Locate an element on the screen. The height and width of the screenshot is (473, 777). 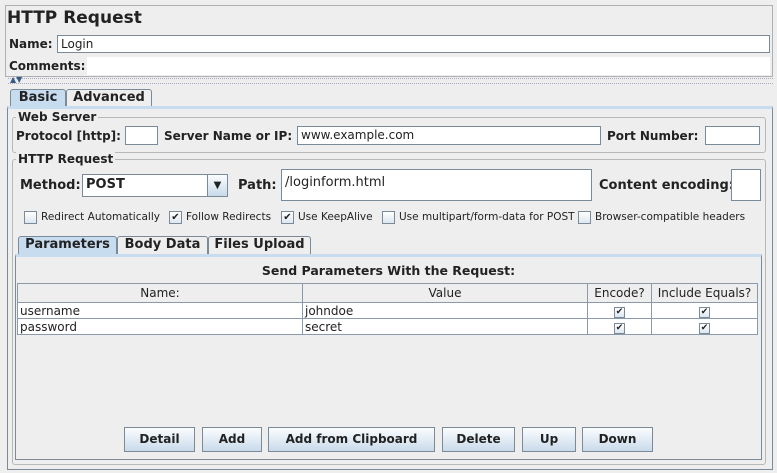
name-input: Login is located at coordinates (413, 44).